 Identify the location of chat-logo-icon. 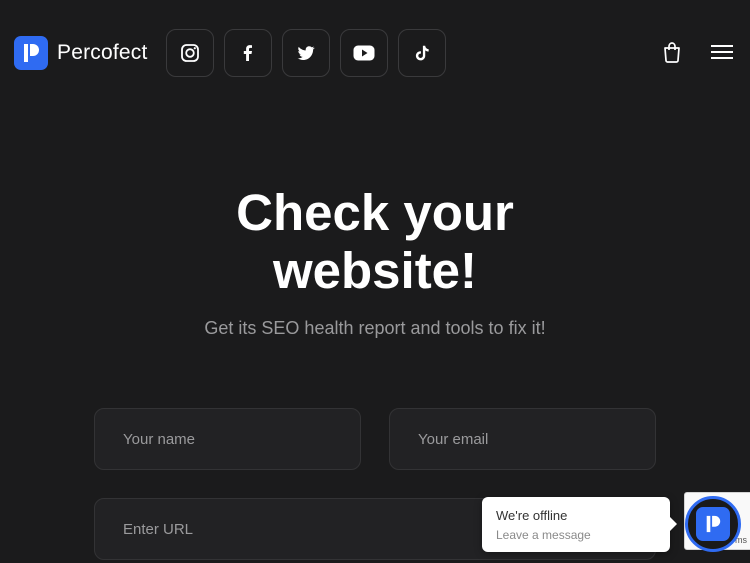
(713, 524).